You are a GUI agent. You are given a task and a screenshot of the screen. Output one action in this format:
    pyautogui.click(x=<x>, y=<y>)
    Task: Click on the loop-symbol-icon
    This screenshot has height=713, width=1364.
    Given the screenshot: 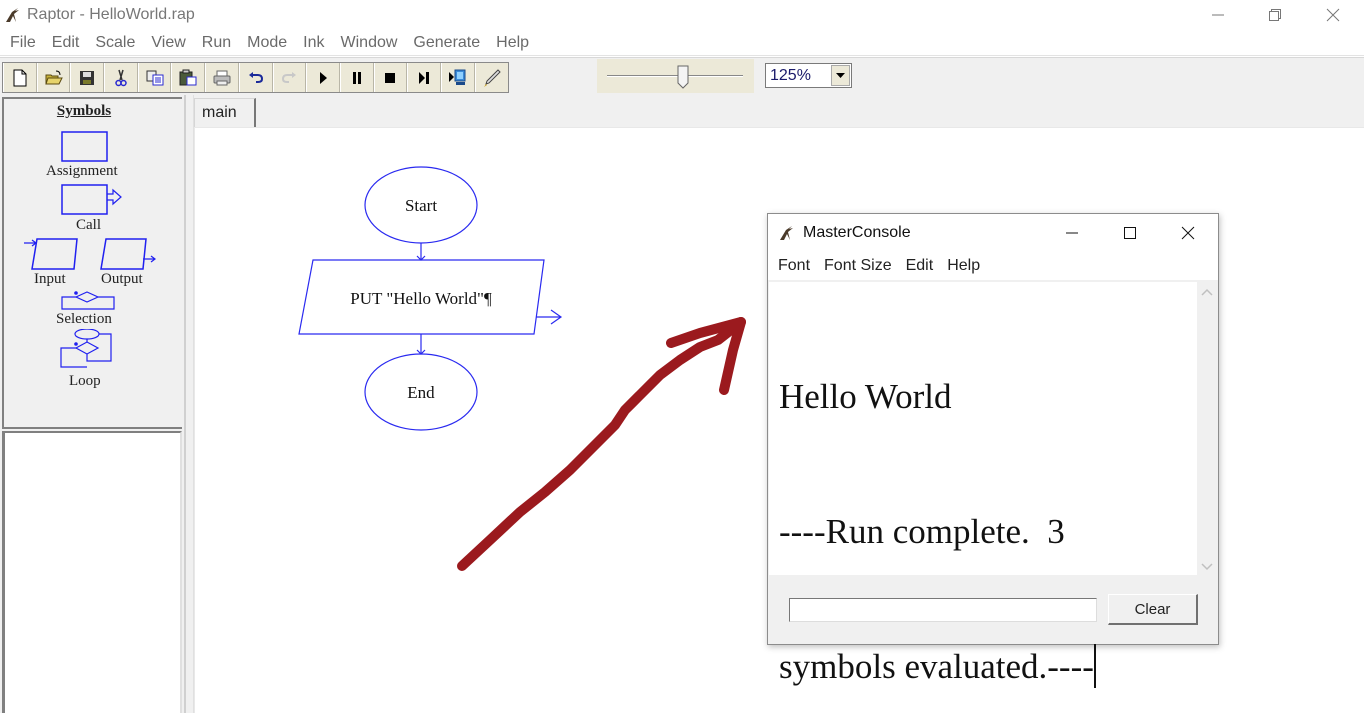 What is the action you would take?
    pyautogui.click(x=89, y=350)
    